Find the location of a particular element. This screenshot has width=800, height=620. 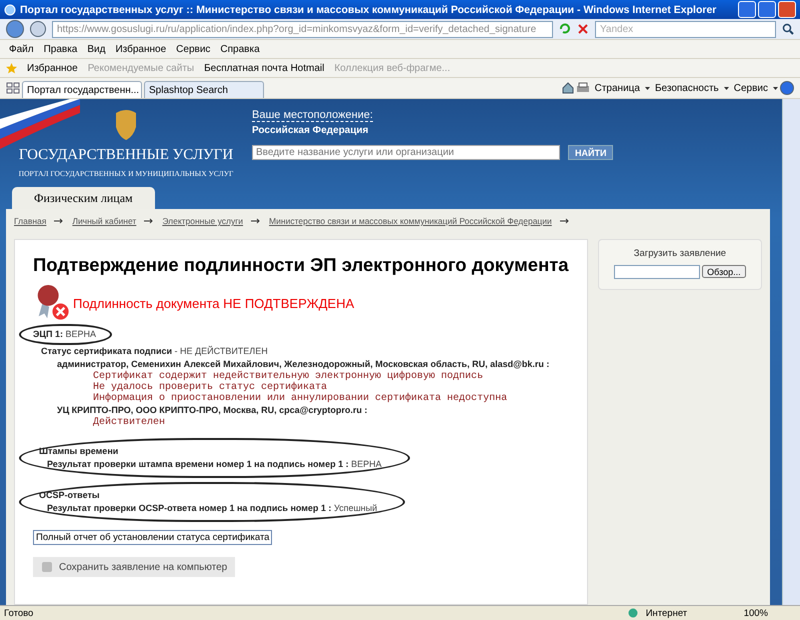

breadcrumb-link: Главная is located at coordinates (30, 221).